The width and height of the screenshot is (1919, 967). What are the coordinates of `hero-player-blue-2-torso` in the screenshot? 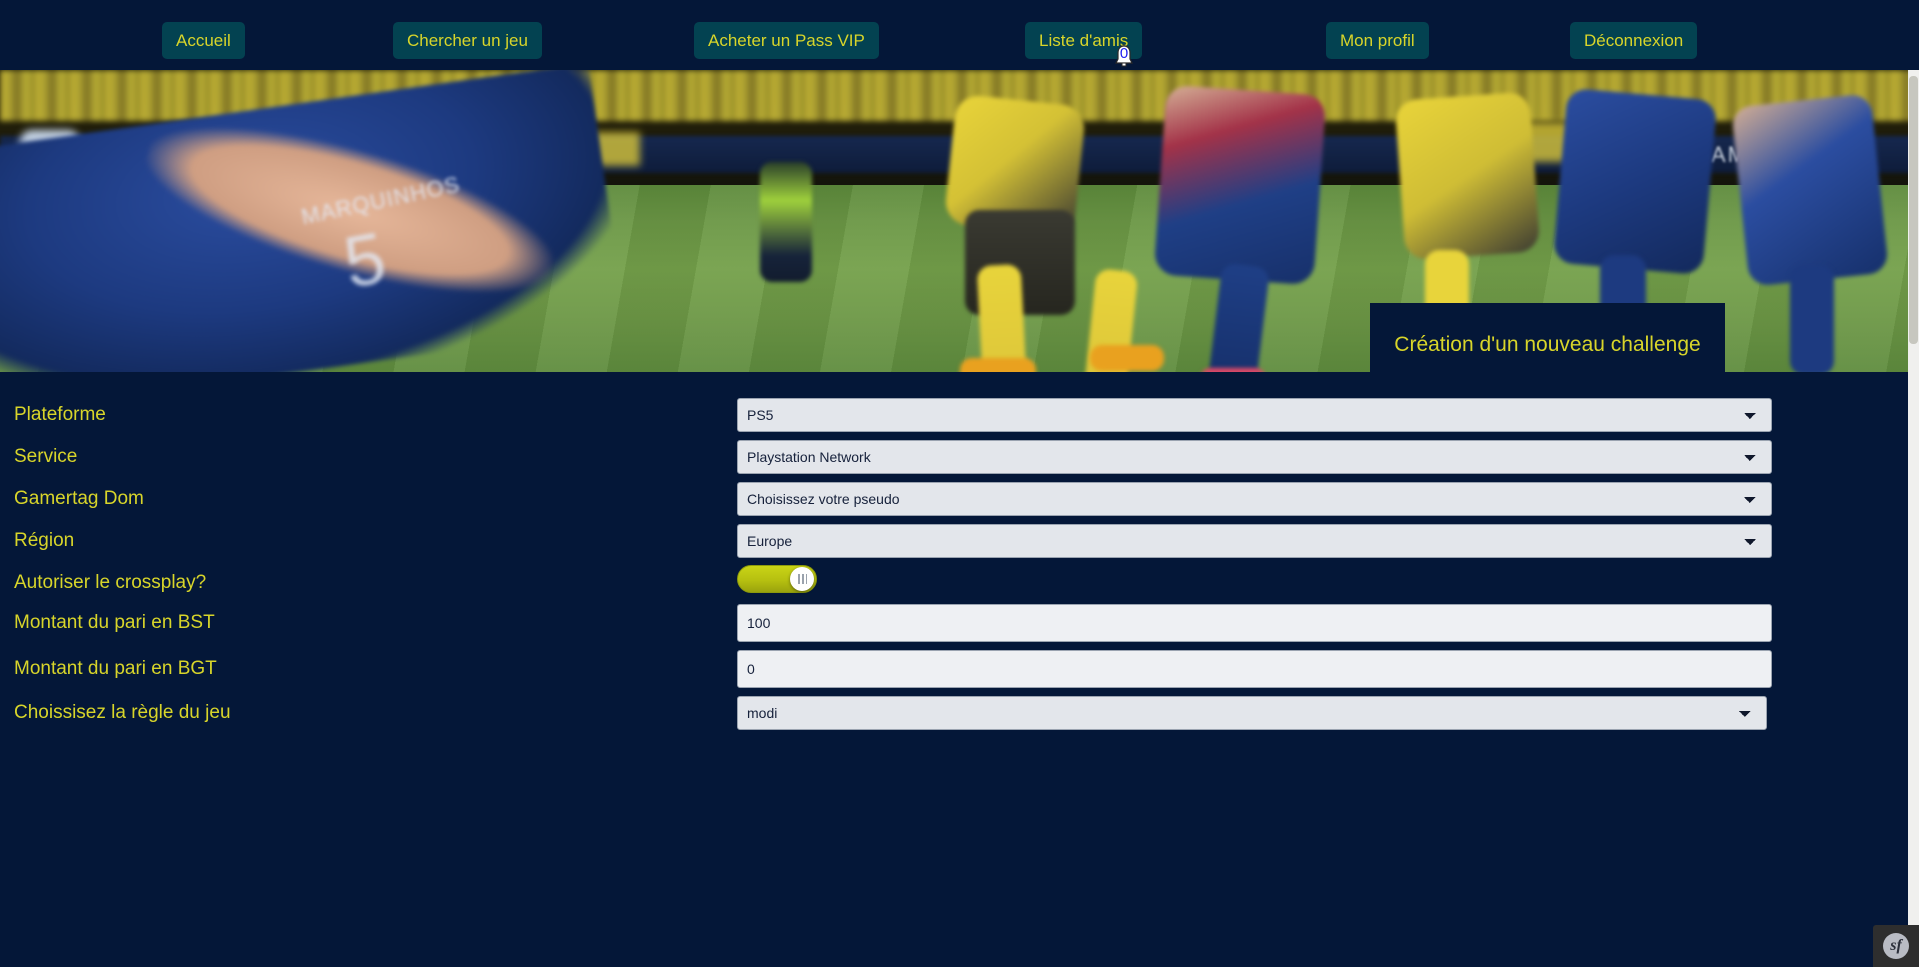 It's located at (1240, 185).